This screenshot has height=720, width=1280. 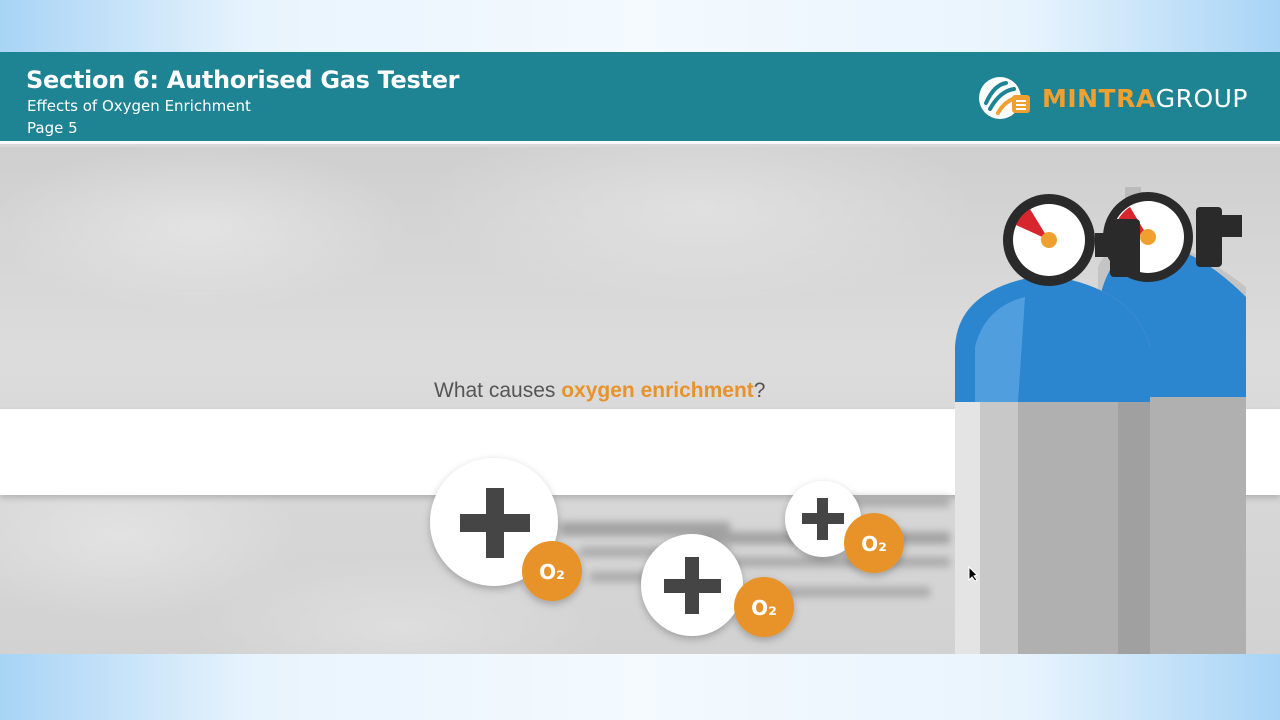 What do you see at coordinates (973, 574) in the screenshot?
I see `mouse-cursor-icon` at bounding box center [973, 574].